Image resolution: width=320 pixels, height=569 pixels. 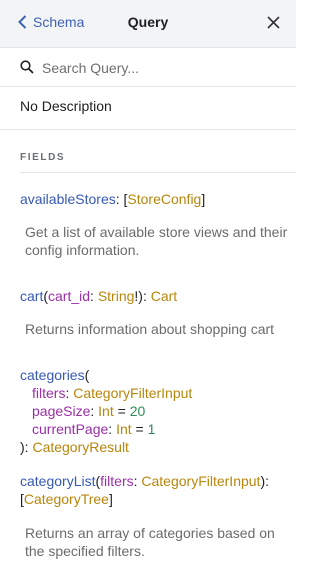 I want to click on page-title: Query, so click(x=148, y=22).